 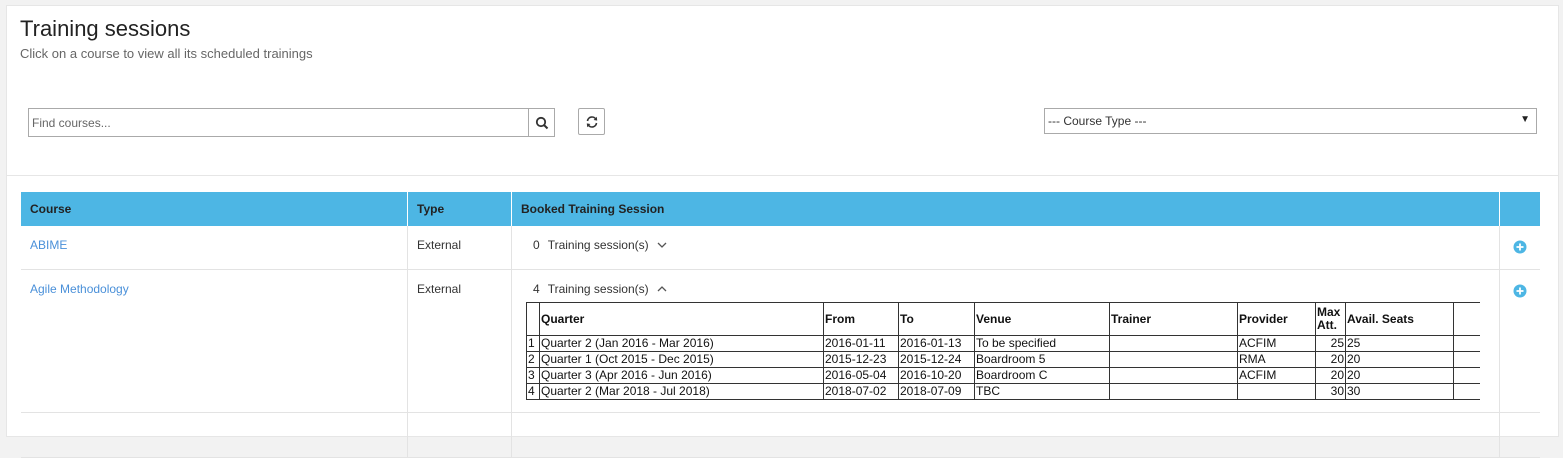 I want to click on session-header-trainer: Trainer, so click(x=1173, y=319).